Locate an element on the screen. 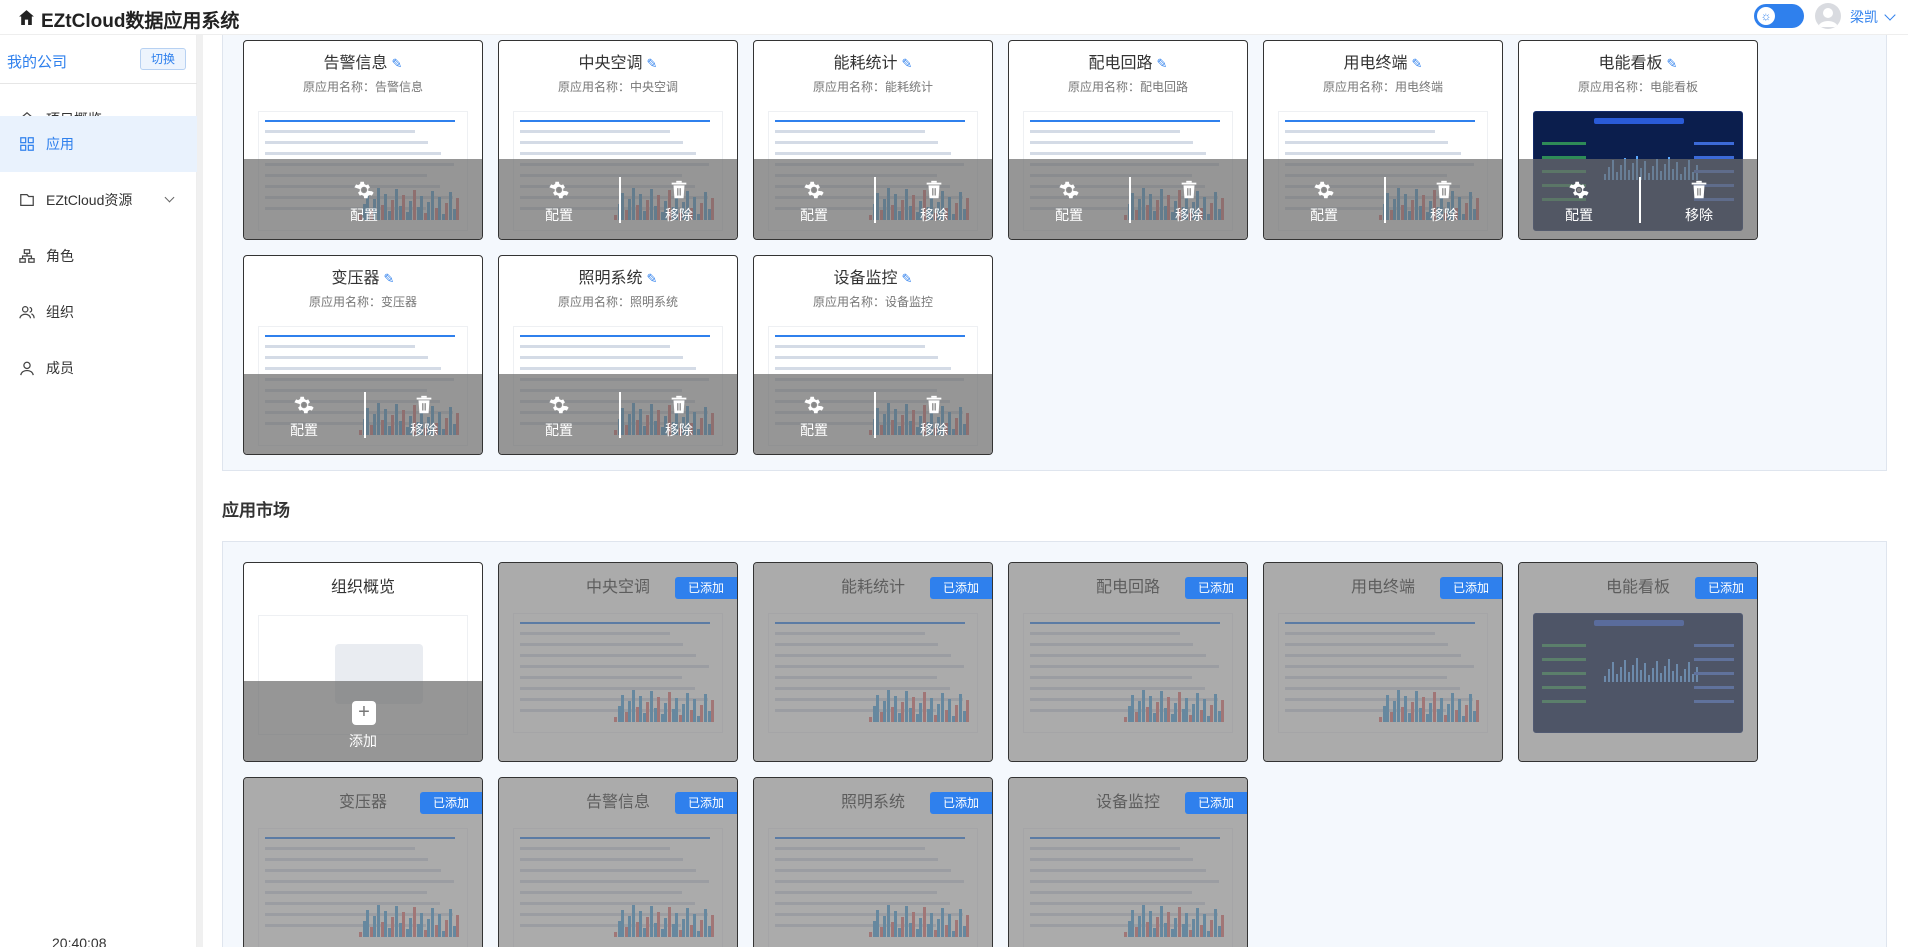  market-app-card: 能耗统计已添加 is located at coordinates (873, 662).